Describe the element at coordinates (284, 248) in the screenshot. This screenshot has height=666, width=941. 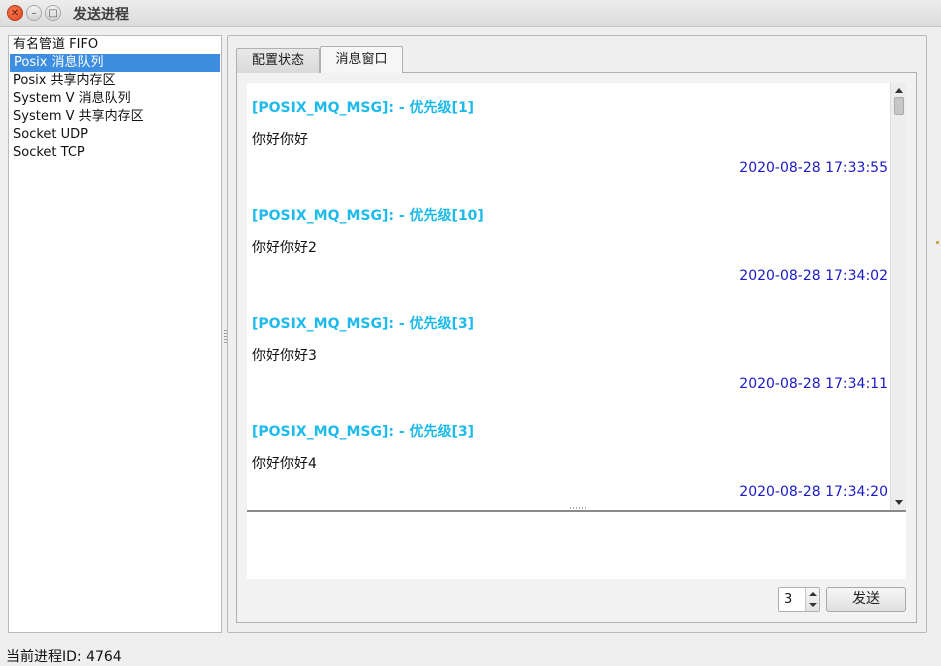
I see `message-body: 你好你好2` at that location.